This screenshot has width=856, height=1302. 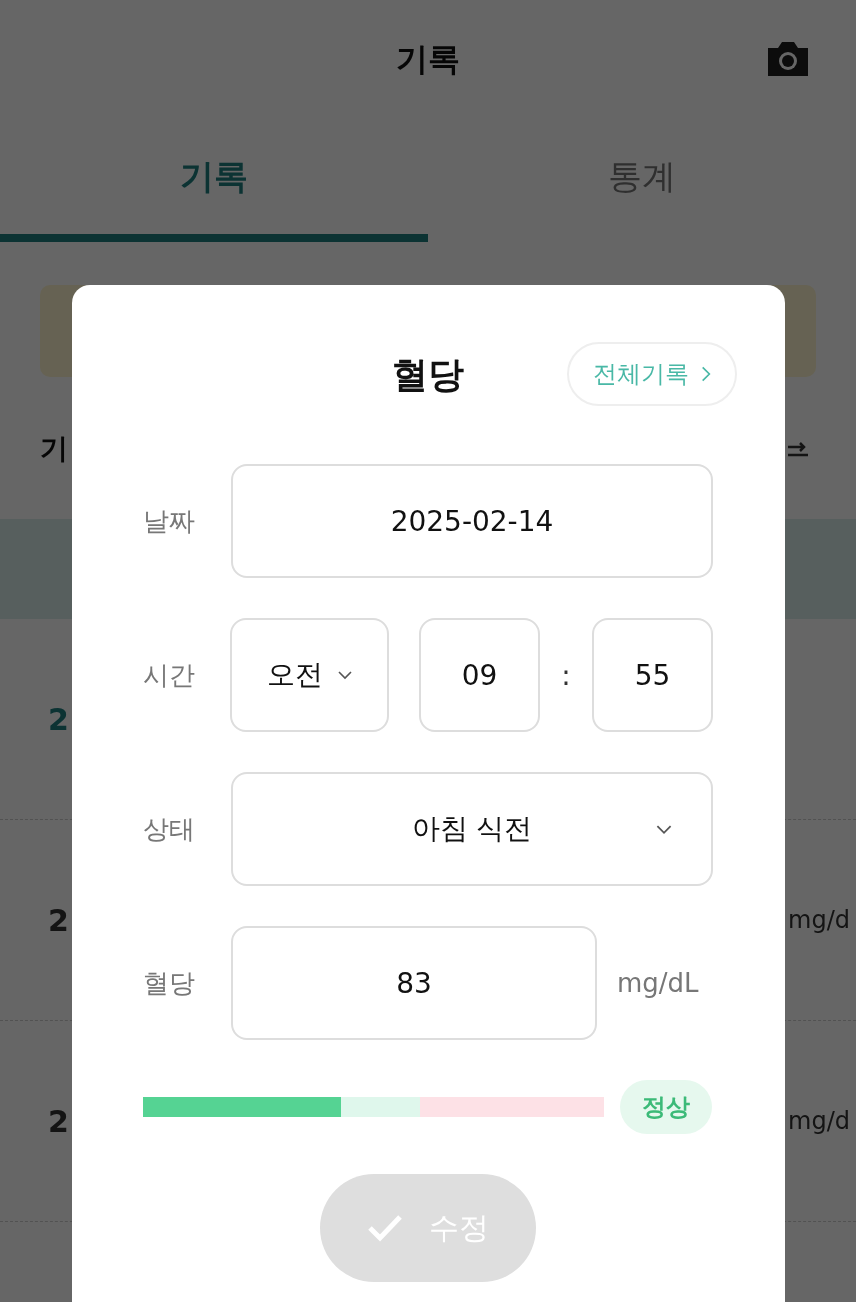 What do you see at coordinates (652, 675) in the screenshot?
I see `minute-field: 55` at bounding box center [652, 675].